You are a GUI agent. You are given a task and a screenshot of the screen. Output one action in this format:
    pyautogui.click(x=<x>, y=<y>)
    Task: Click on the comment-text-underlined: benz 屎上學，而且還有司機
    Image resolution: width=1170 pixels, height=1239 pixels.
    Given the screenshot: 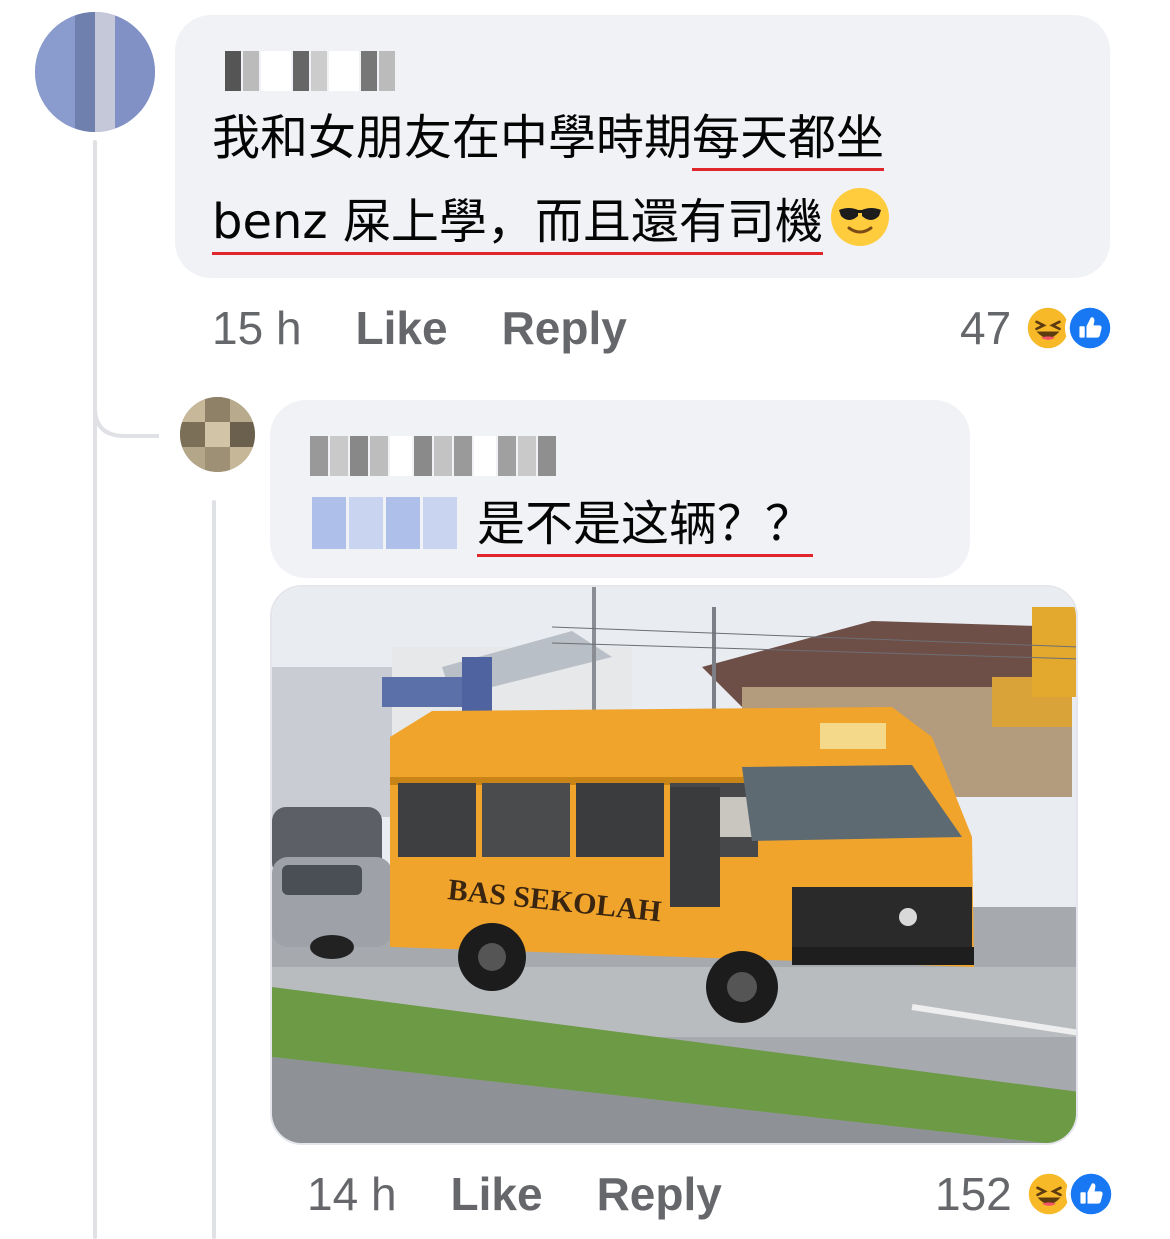 What is the action you would take?
    pyautogui.click(x=517, y=224)
    